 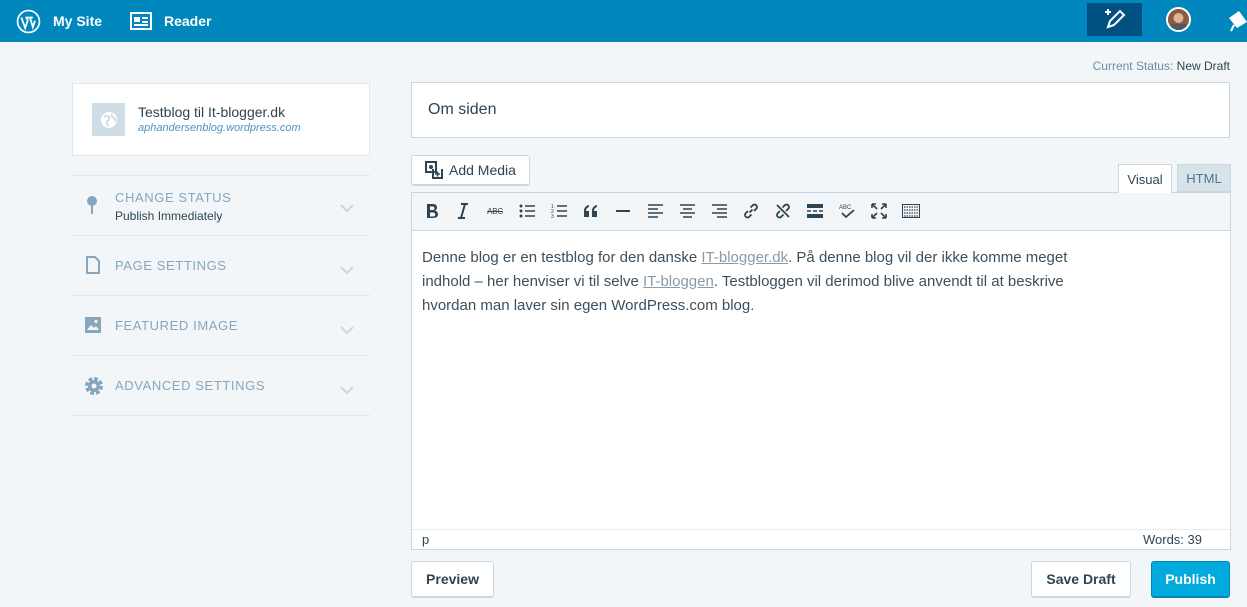 I want to click on site-title: Testblog til It-blogger.dk, so click(x=212, y=112).